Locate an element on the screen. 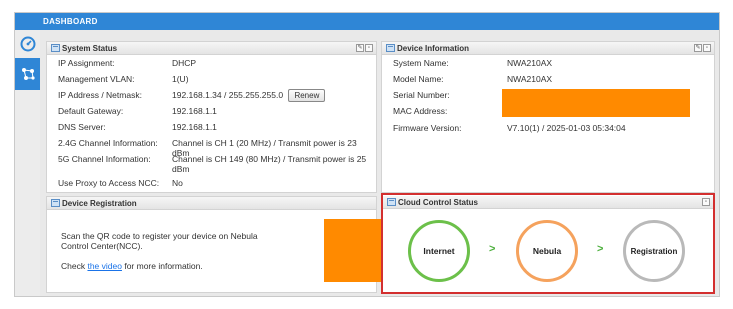 The width and height of the screenshot is (733, 309). arrow-internet-nebula: > is located at coordinates (492, 249).